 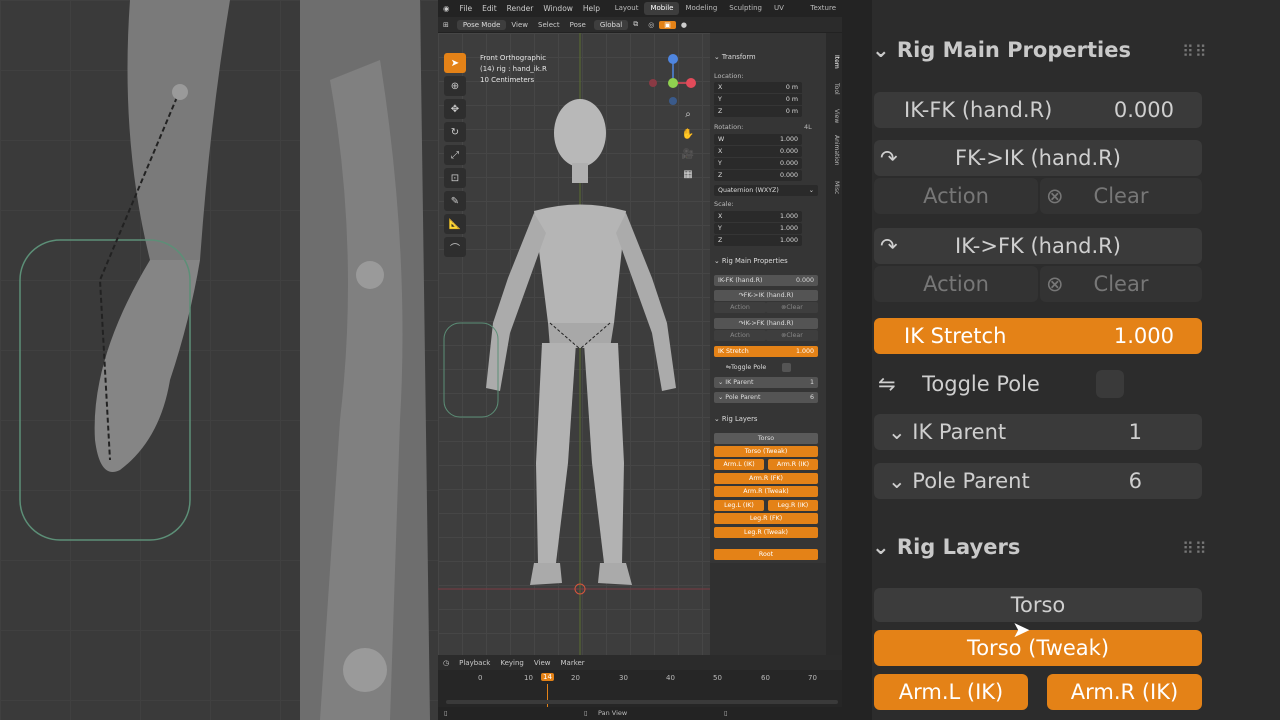 What do you see at coordinates (701, 8) in the screenshot?
I see `workspace-tab-modeling: Modeling` at bounding box center [701, 8].